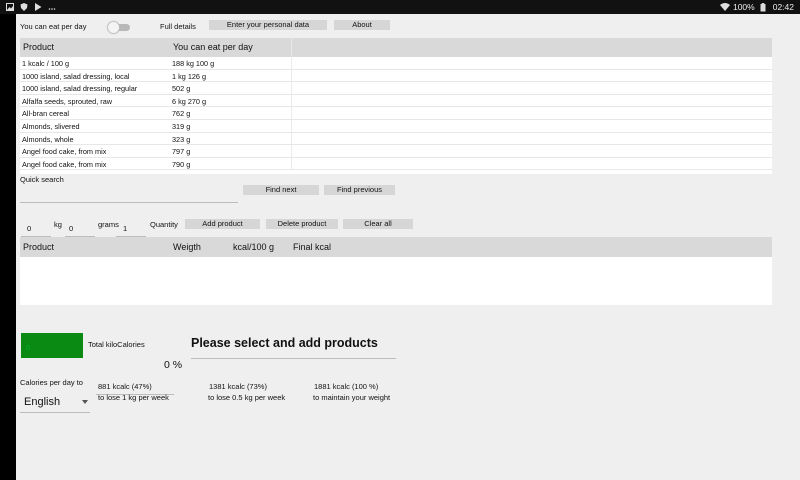 Image resolution: width=800 pixels, height=480 pixels. What do you see at coordinates (268, 25) in the screenshot?
I see `enter-personal-data-button: Enter your personal data` at bounding box center [268, 25].